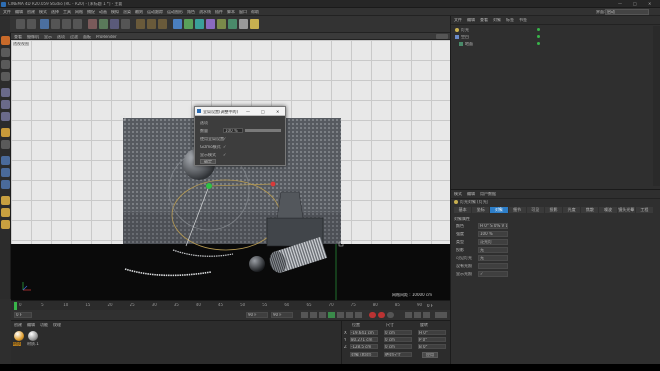 This screenshot has height=371, width=660. Describe the element at coordinates (349, 315) in the screenshot. I see `next-key-icon` at that location.